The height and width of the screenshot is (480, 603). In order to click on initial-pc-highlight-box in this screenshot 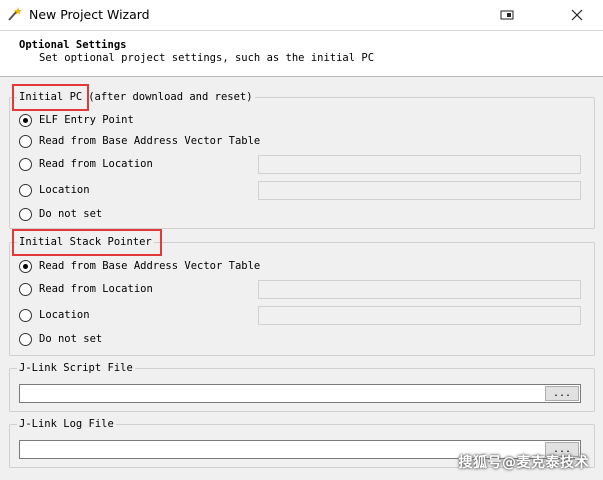, I will do `click(50, 97)`.